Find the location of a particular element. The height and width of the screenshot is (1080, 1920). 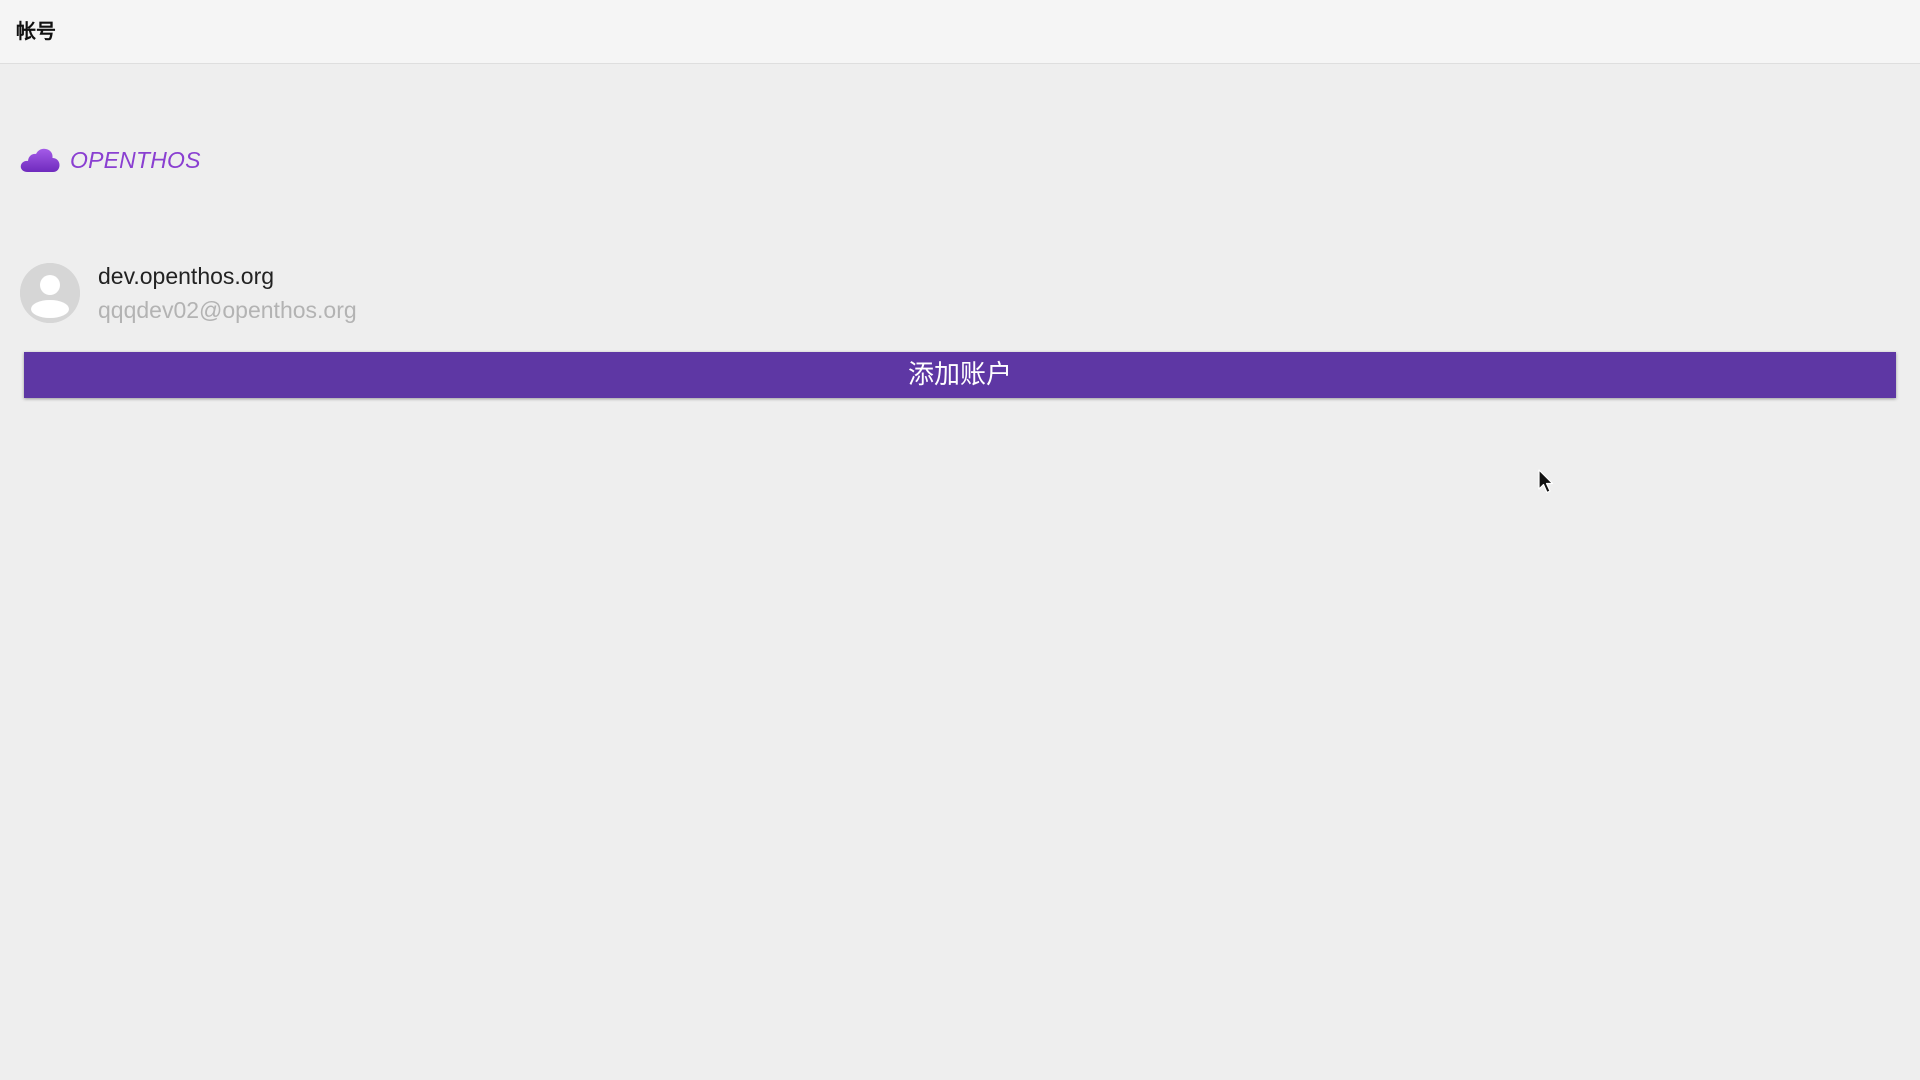

person-icon is located at coordinates (50, 293).